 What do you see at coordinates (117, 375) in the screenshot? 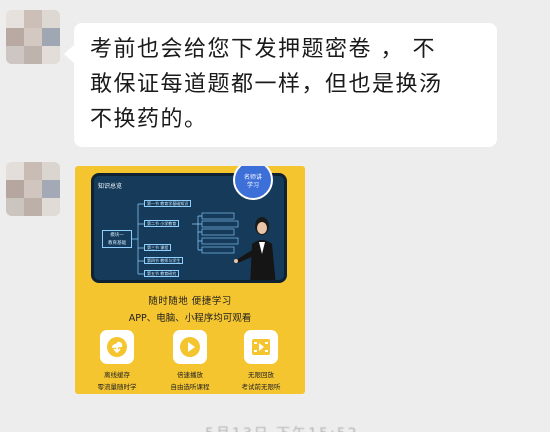
I see `feature-title: 离线缓存` at bounding box center [117, 375].